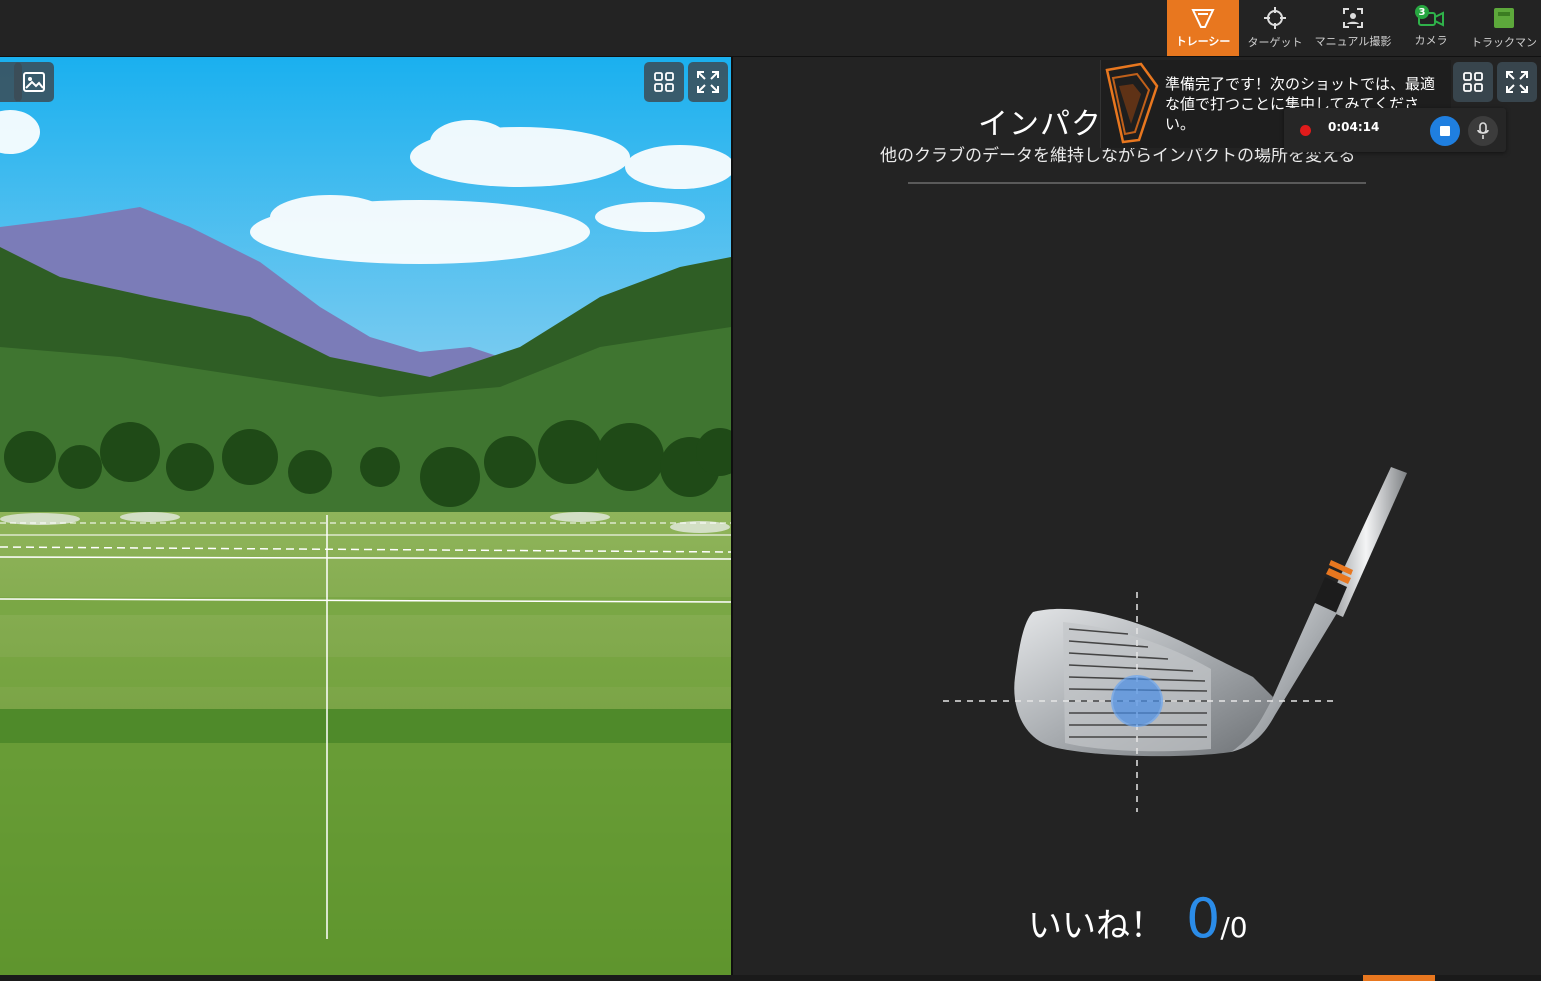 The height and width of the screenshot is (981, 1541). Describe the element at coordinates (1275, 42) in the screenshot. I see `nav-target-label: ターゲット` at that location.